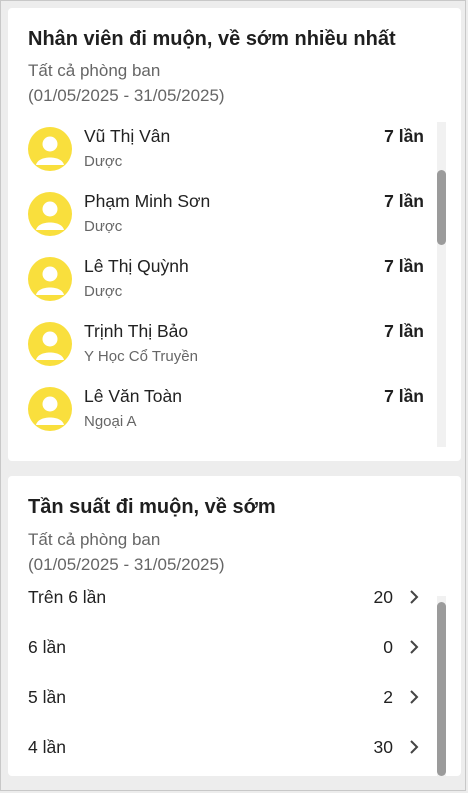  I want to click on frequency-row: 6 lần 0, so click(234, 662).